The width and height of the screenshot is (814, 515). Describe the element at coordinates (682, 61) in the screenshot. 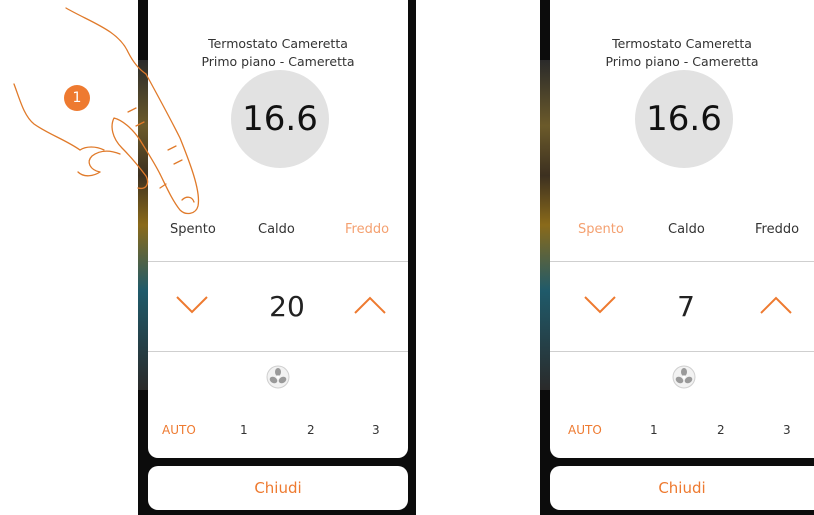

I see `thermostat-location: Primo piano - Cameretta` at that location.